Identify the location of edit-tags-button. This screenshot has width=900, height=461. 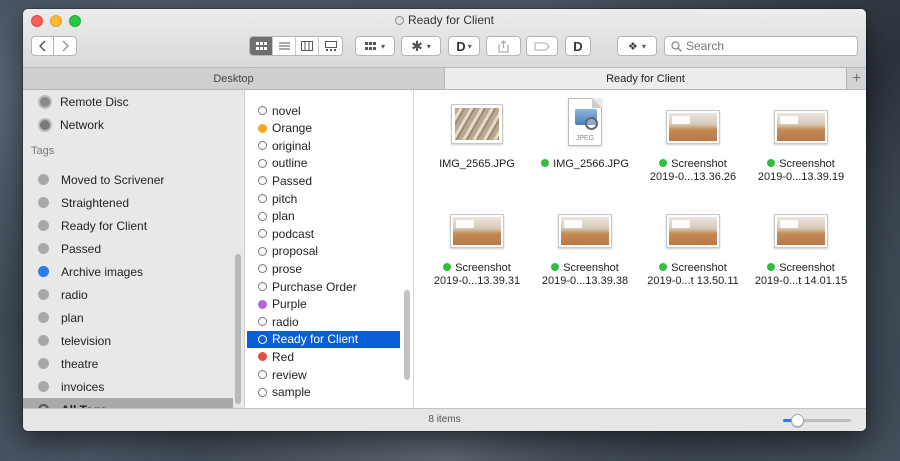
(542, 46).